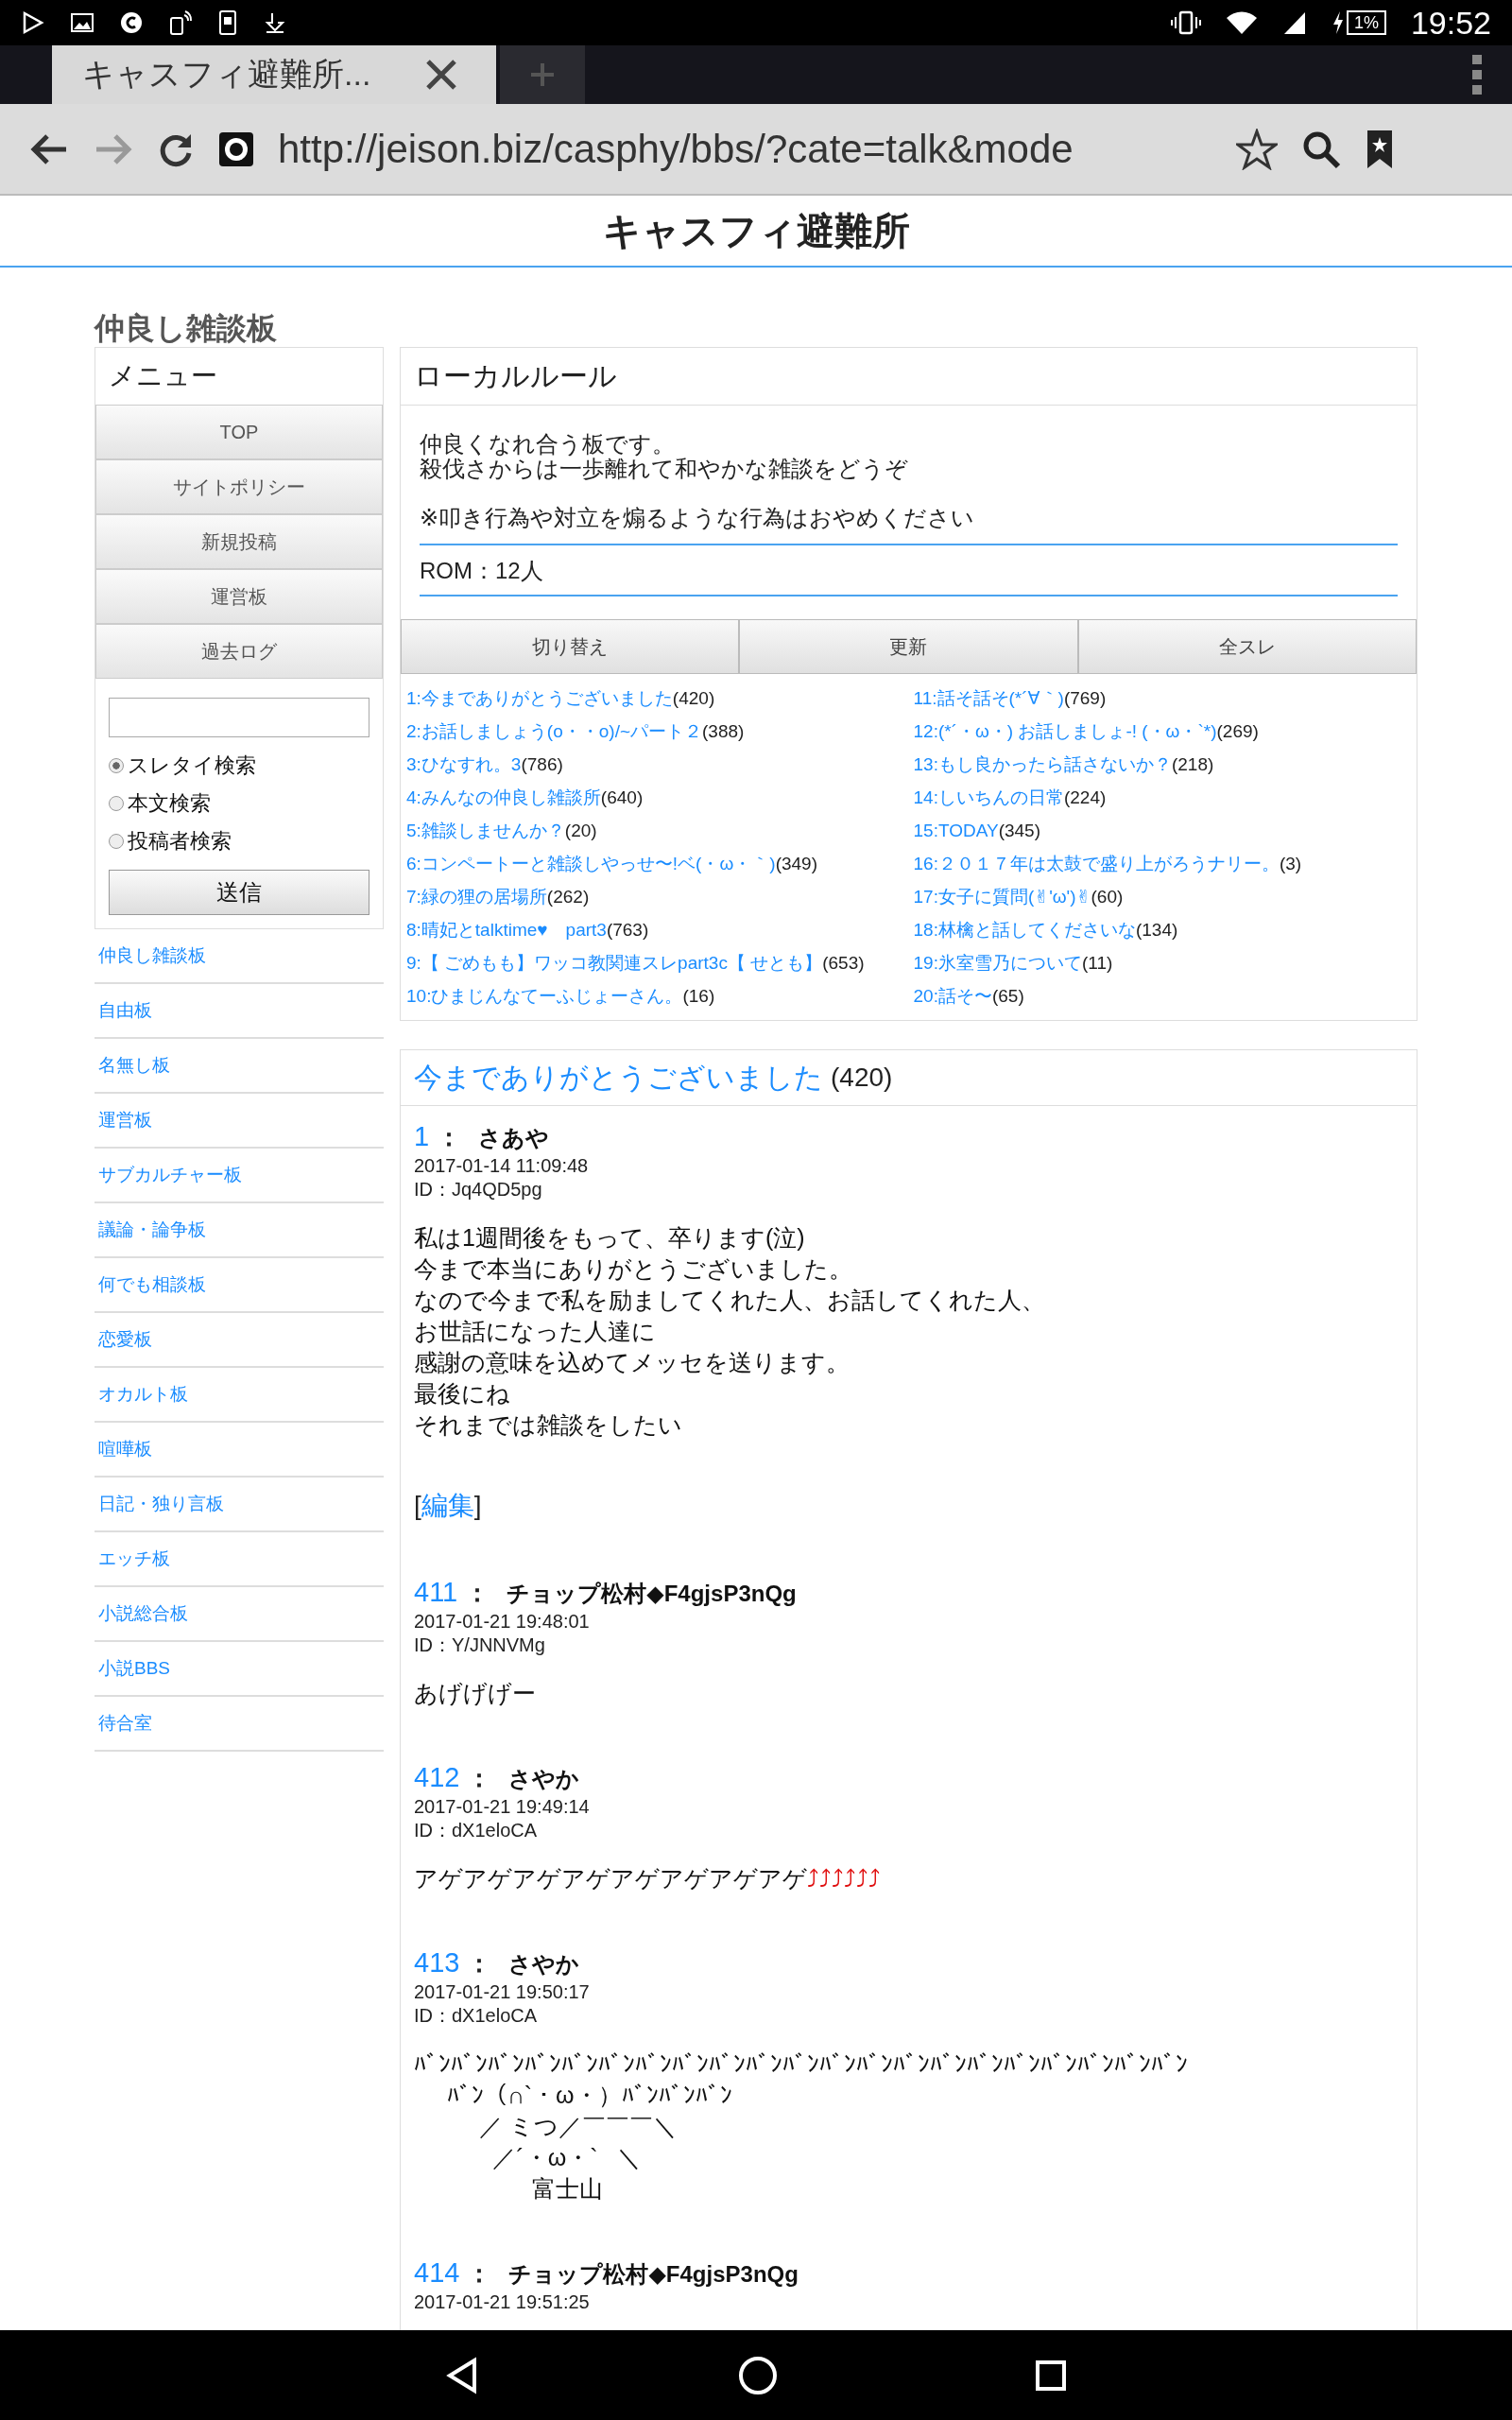  What do you see at coordinates (239, 1285) in the screenshot?
I see `board-link: 何でも相談板` at bounding box center [239, 1285].